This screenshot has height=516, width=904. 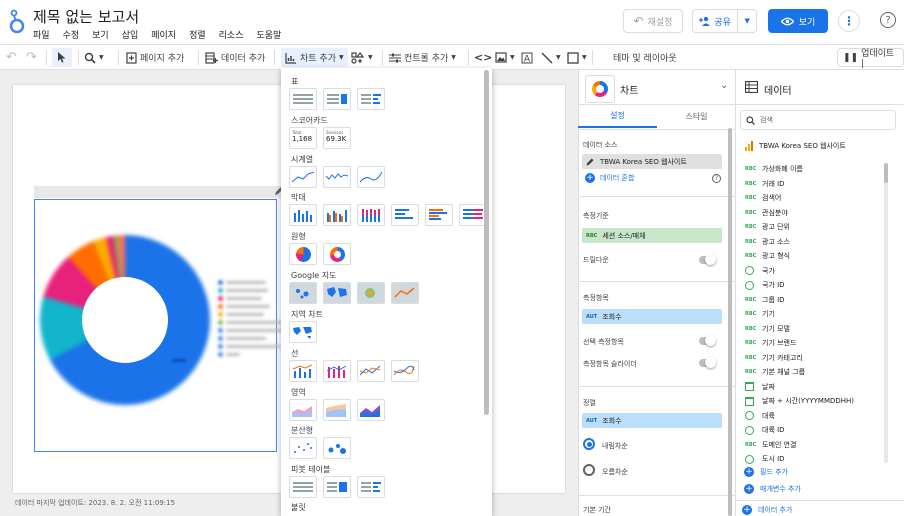 I want to click on data-field-item: RBC 광고 단위, so click(x=767, y=227).